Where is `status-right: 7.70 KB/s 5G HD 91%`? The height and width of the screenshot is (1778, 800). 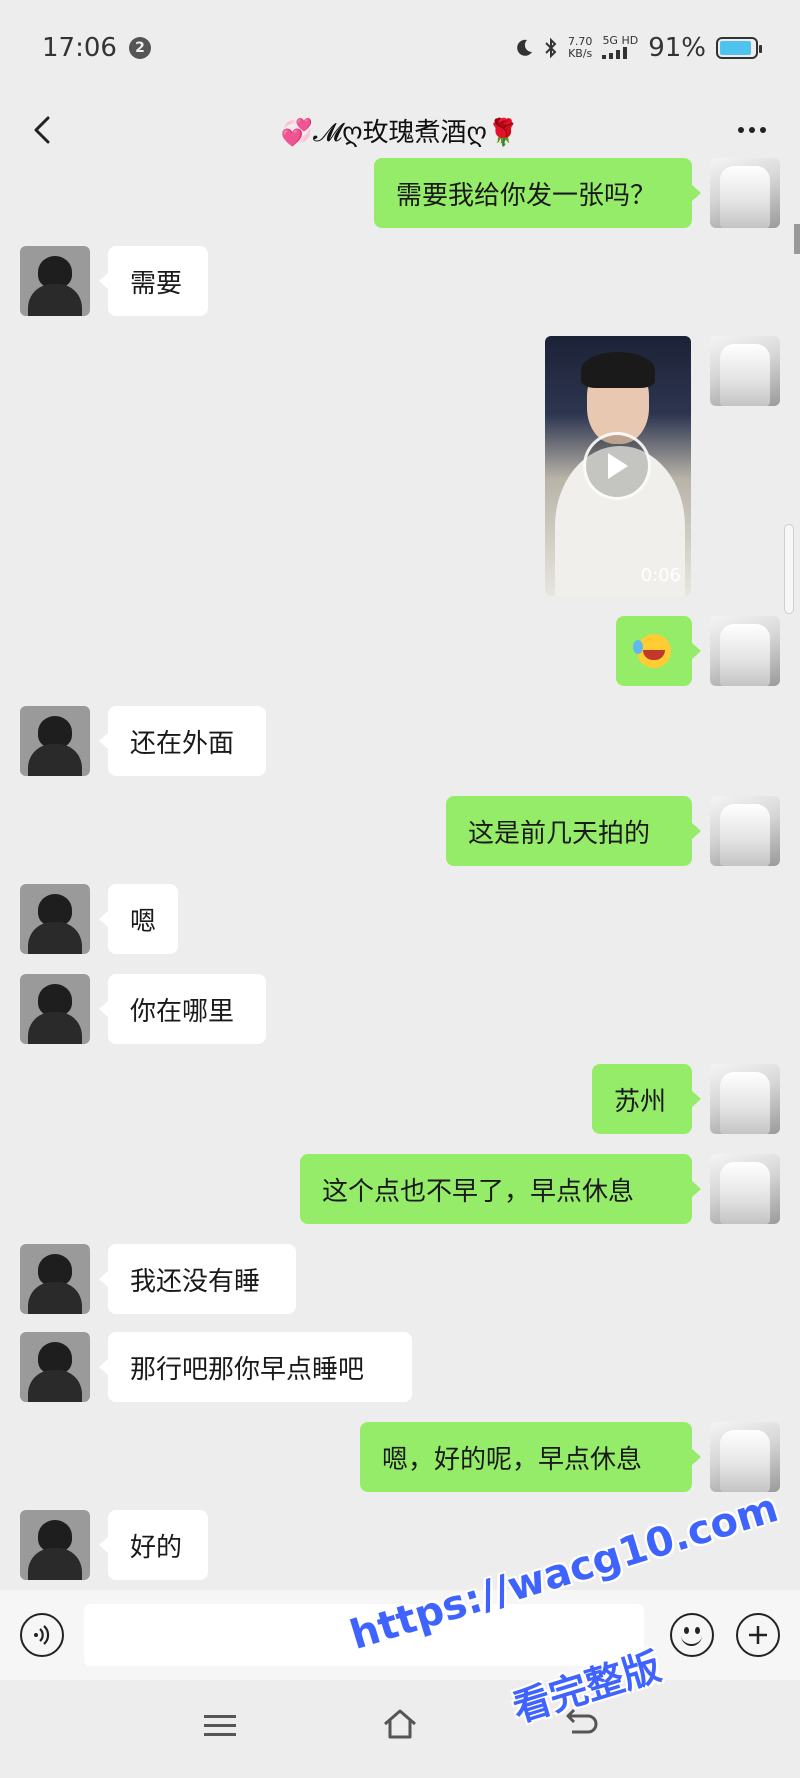 status-right: 7.70 KB/s 5G HD 91% is located at coordinates (638, 48).